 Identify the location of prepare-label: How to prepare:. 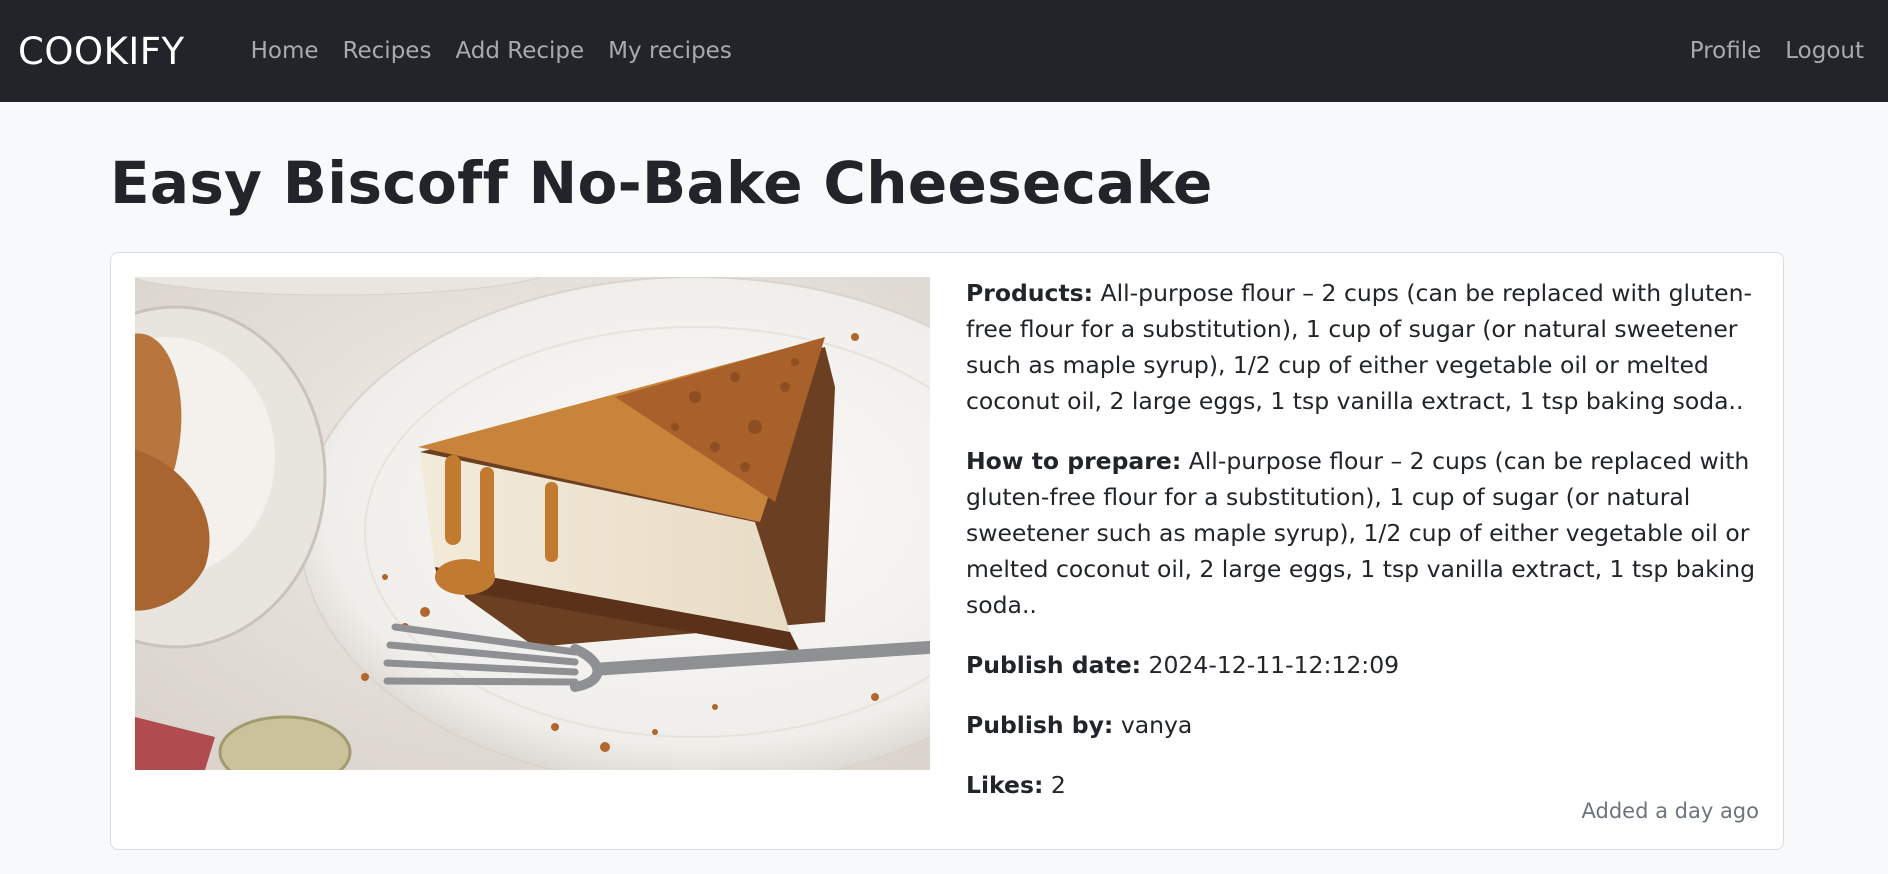
(1074, 461).